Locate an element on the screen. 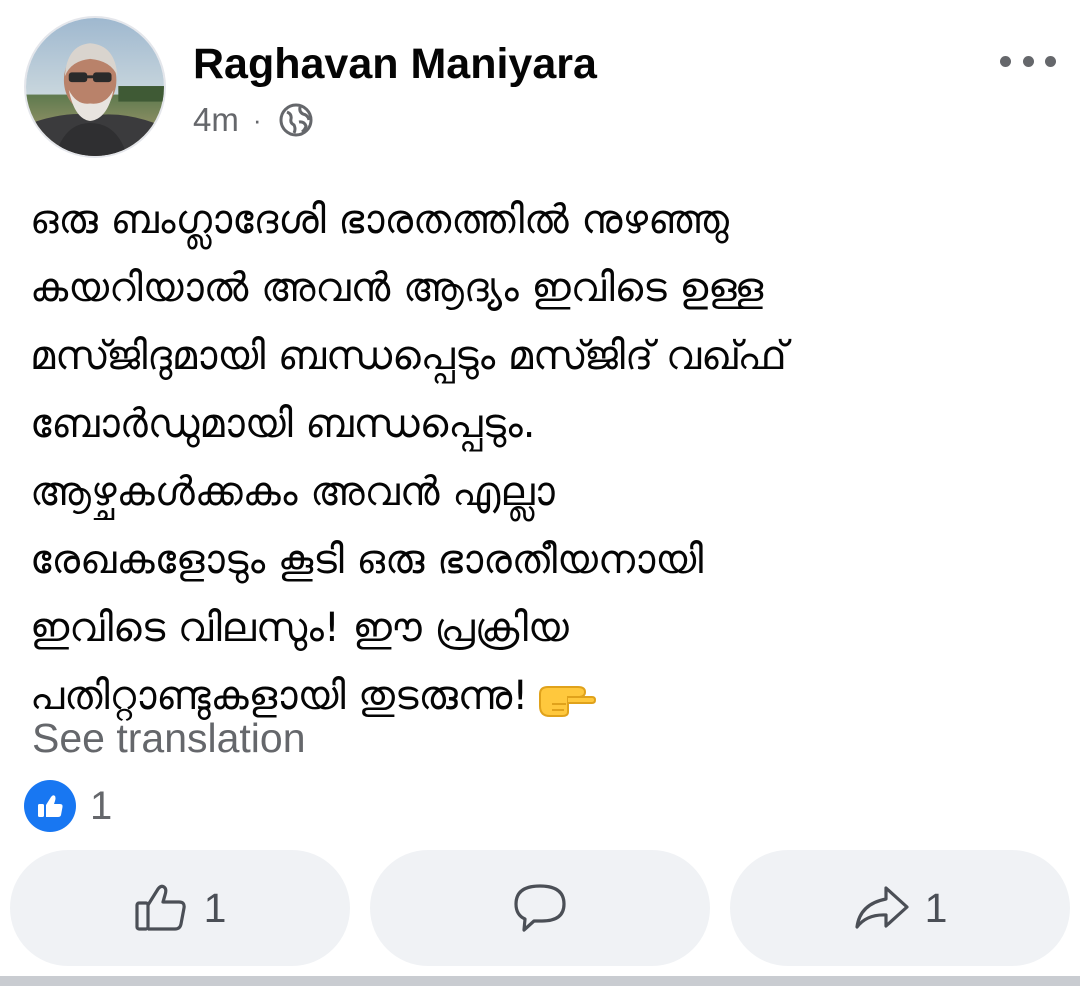  share-button: 1 is located at coordinates (900, 908).